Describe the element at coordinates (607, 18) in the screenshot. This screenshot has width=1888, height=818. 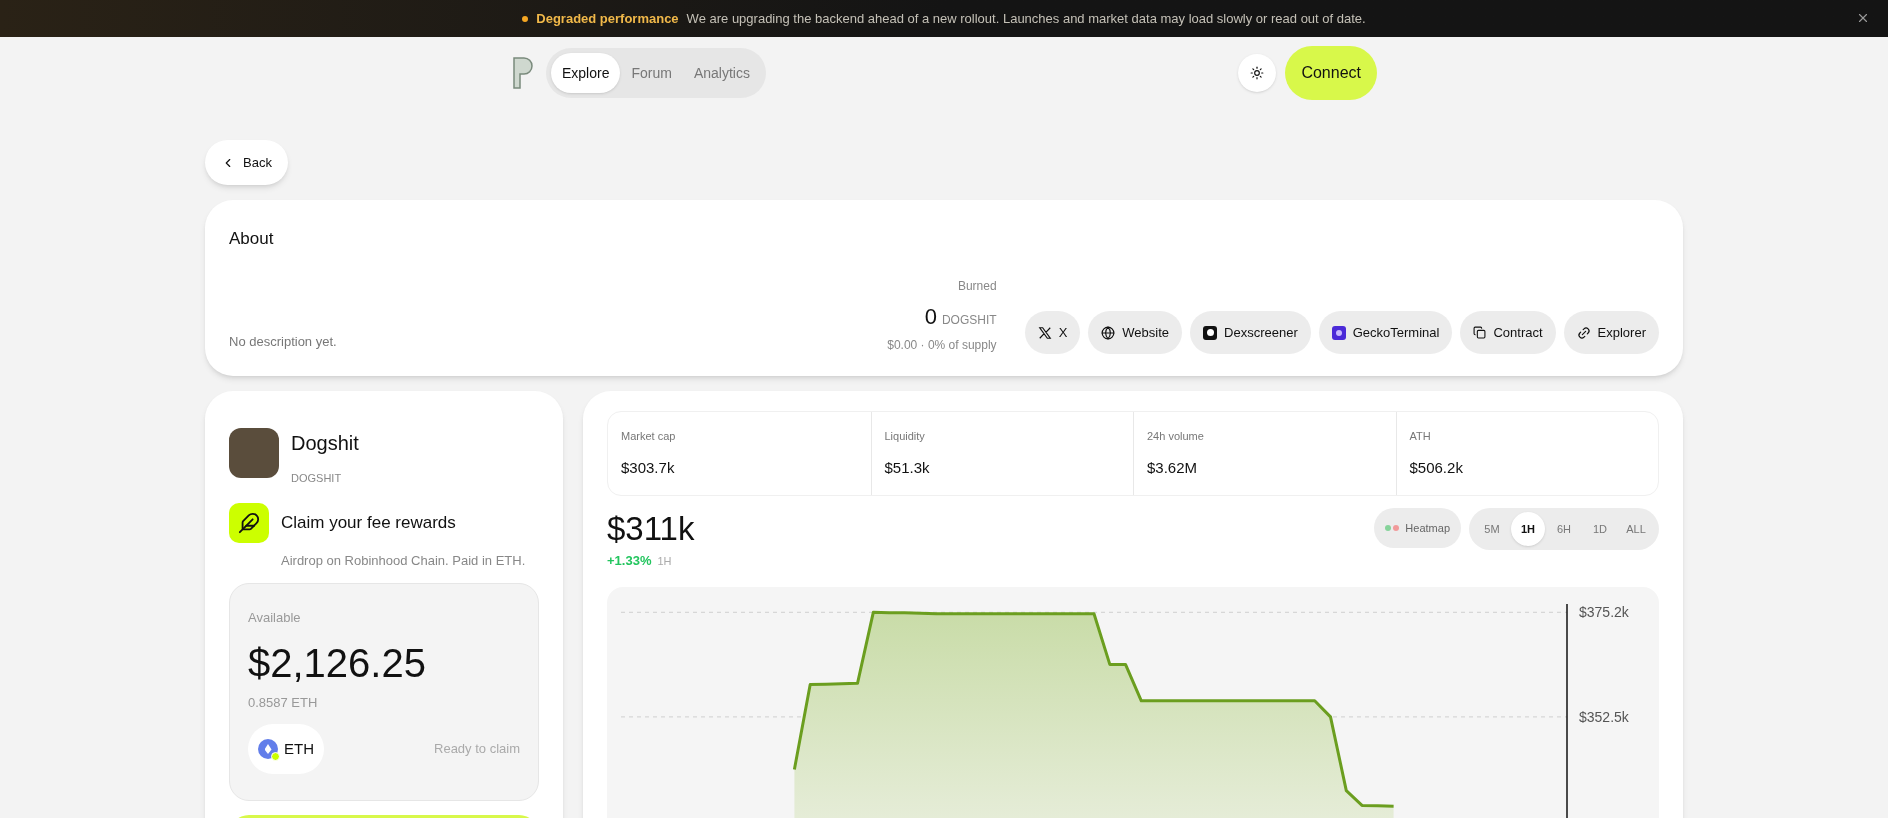
I see `banner-title: Degraded performance` at that location.